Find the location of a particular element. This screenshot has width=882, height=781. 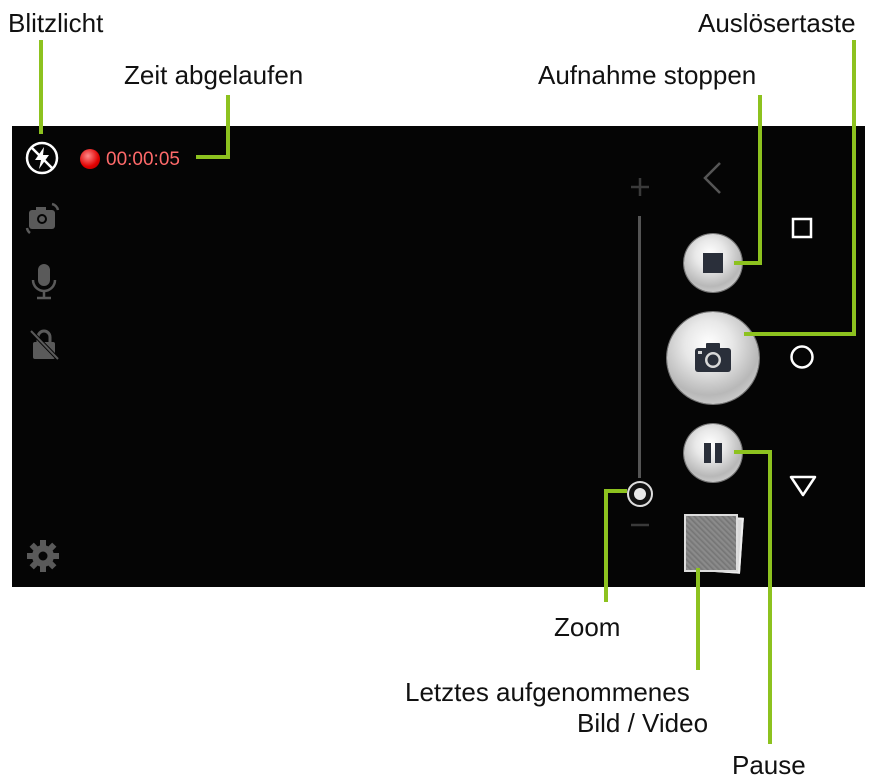

chevron-left-icon is located at coordinates (713, 178).